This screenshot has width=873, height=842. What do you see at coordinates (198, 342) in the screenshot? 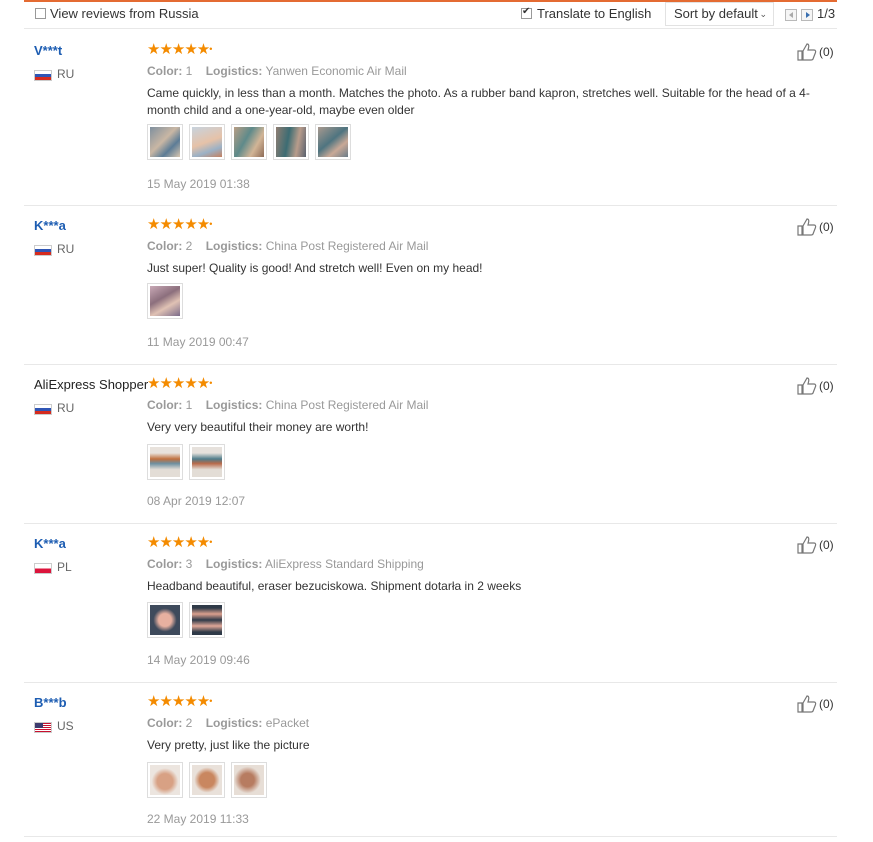
I see `review-date: 11 May 2019 00:47` at bounding box center [198, 342].